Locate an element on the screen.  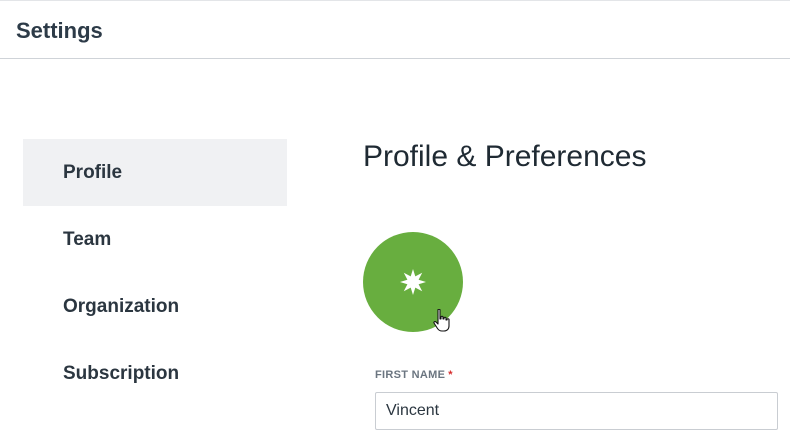
first-name-label-text: FIRST NAME is located at coordinates (410, 375).